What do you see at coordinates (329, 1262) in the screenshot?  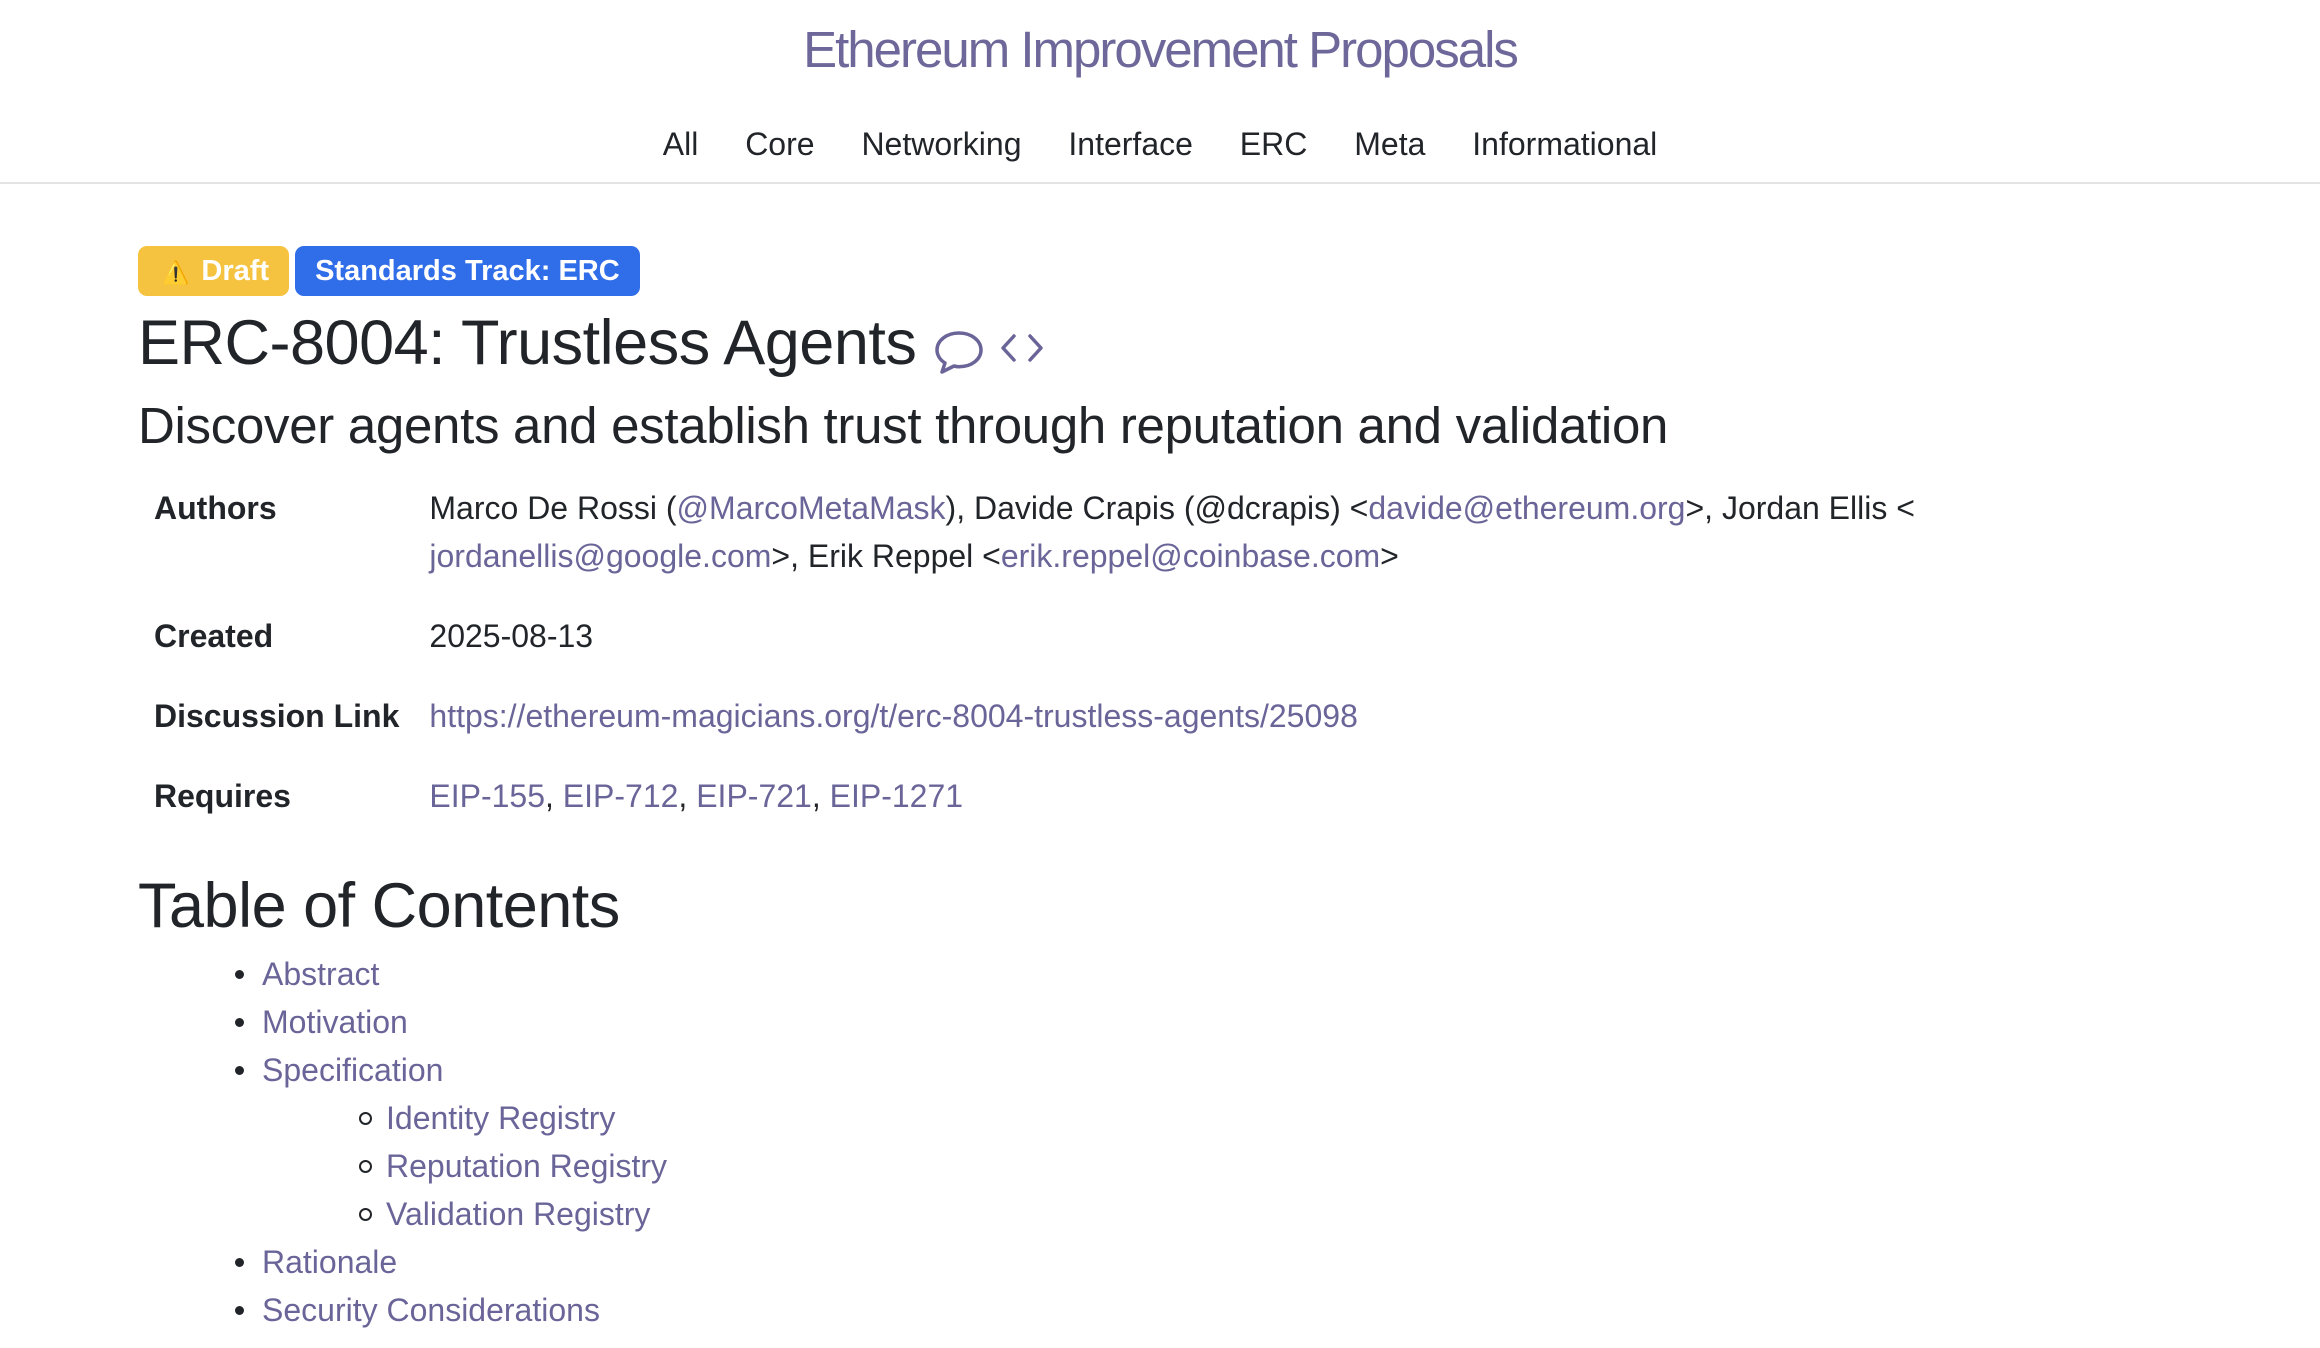 I see `toc-link-rationale: Rationale` at bounding box center [329, 1262].